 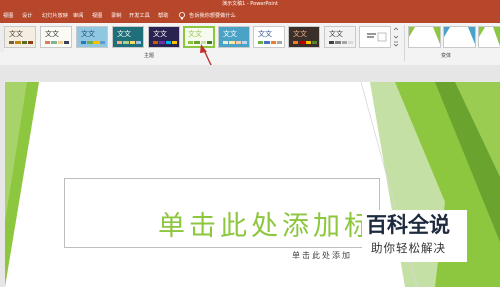 I want to click on watermark-subtitle: 助你轻松解决, so click(x=408, y=248).